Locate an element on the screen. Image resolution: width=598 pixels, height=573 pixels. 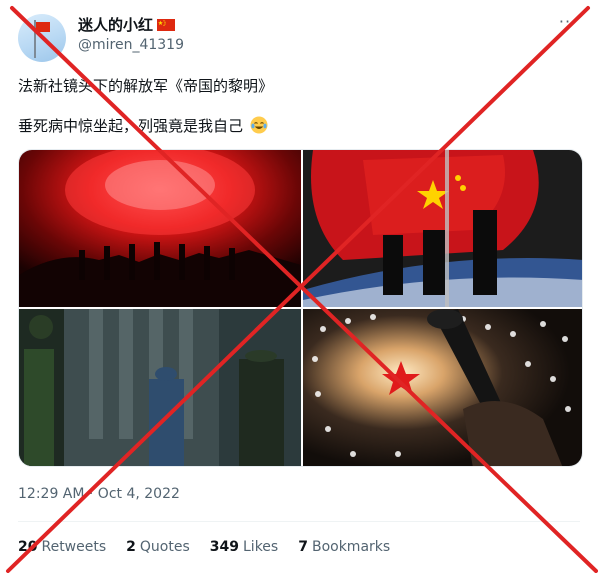
more-options-button: ··· is located at coordinates (568, 22).